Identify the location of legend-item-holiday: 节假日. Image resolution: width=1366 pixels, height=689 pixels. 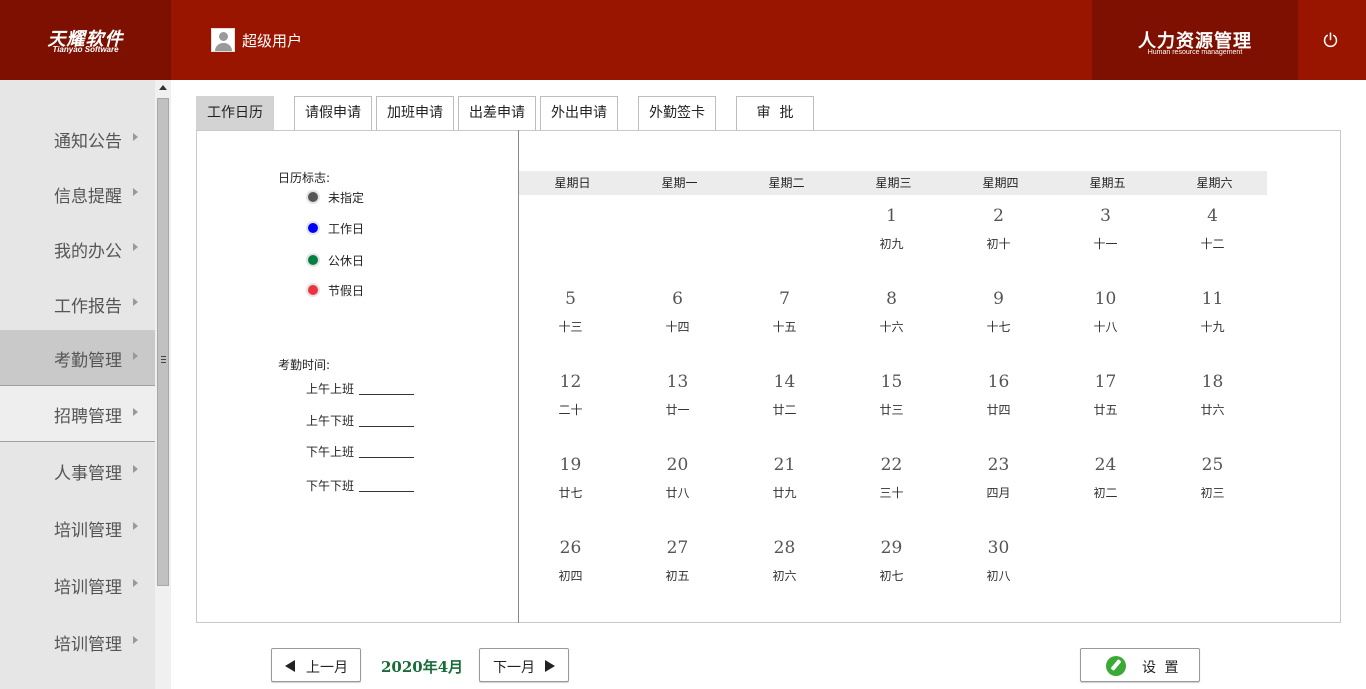
(335, 290).